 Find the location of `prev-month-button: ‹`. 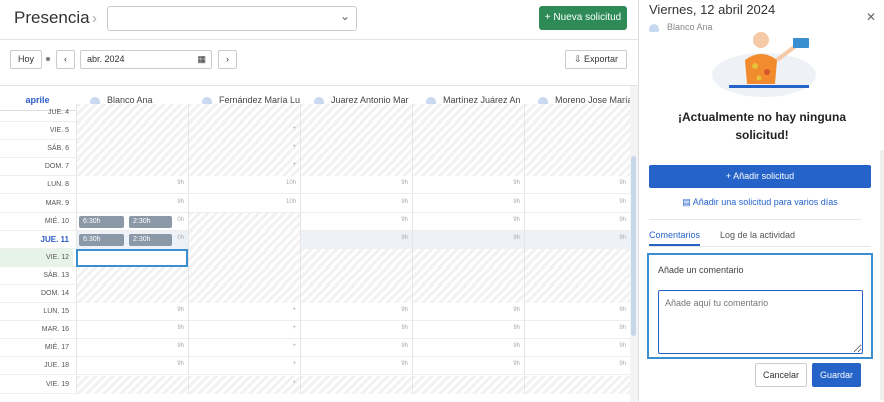

prev-month-button: ‹ is located at coordinates (65, 59).